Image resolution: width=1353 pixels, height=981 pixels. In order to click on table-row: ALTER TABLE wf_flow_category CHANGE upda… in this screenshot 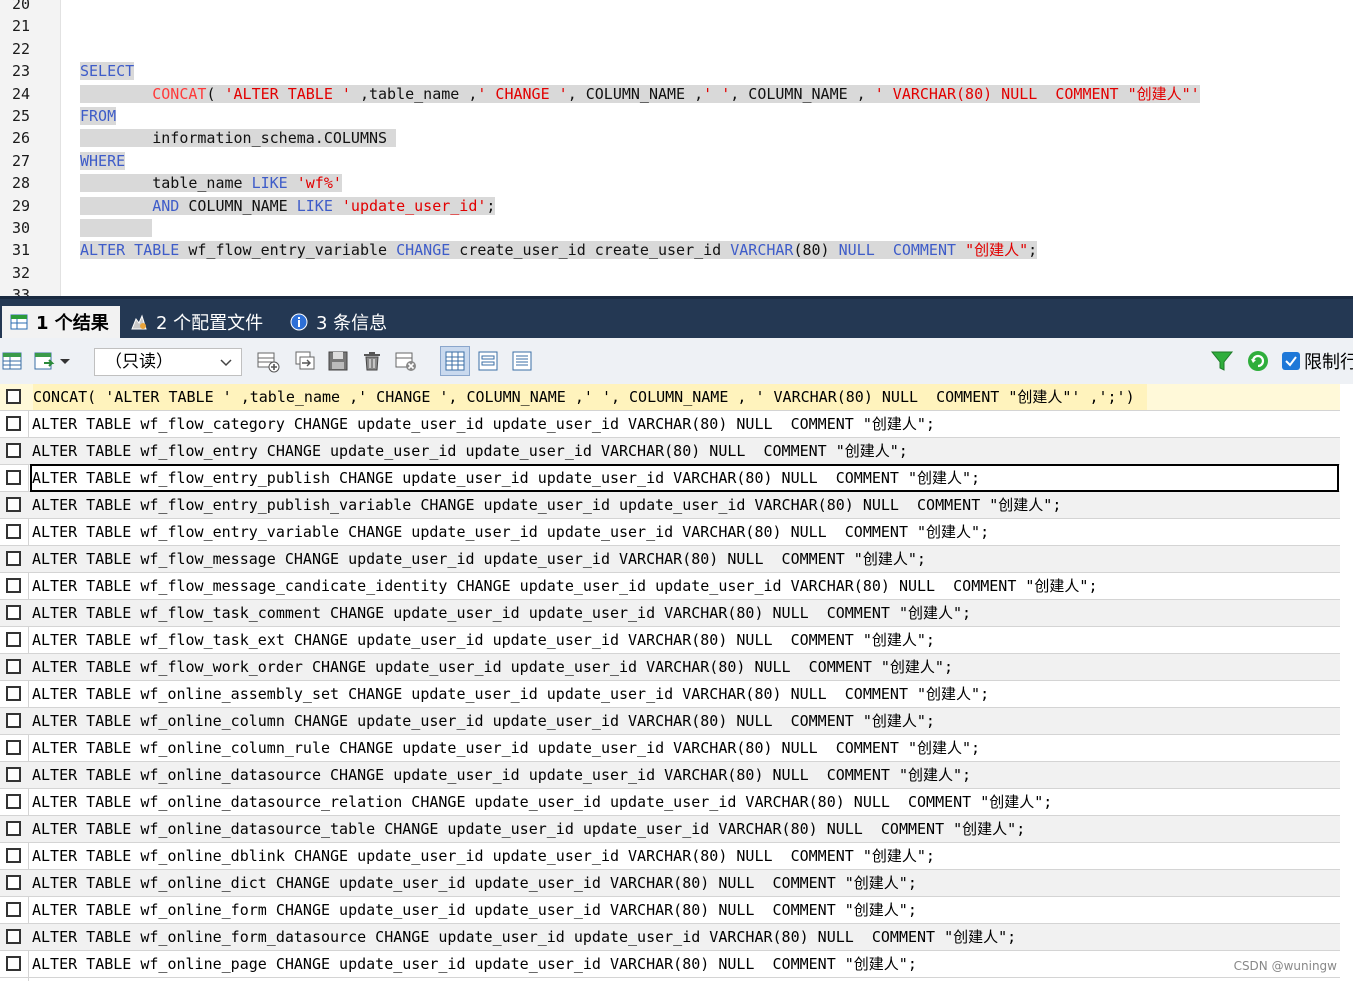, I will do `click(670, 424)`.